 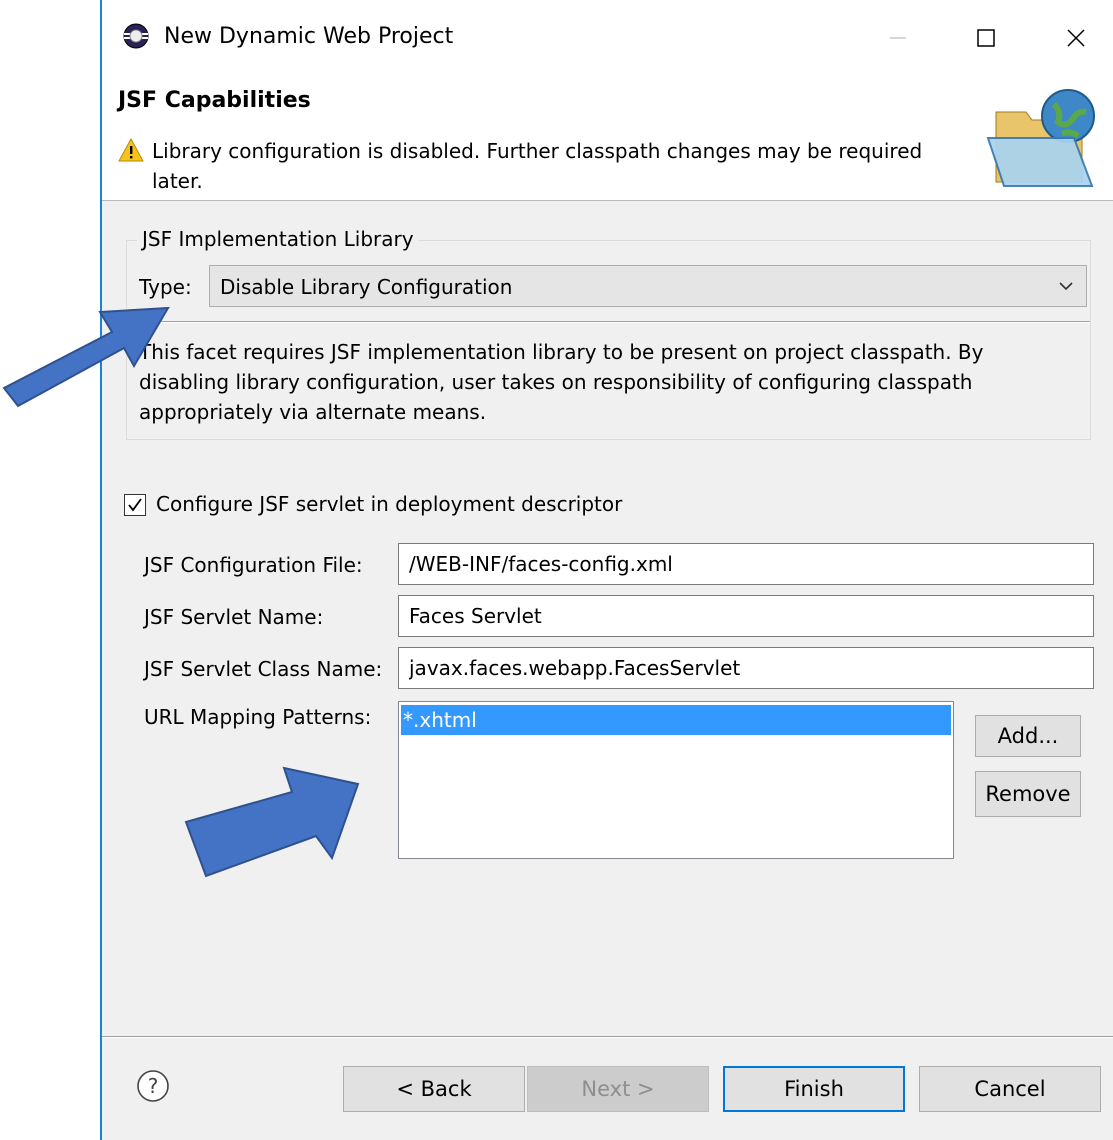 I want to click on warning-icon, so click(x=131, y=150).